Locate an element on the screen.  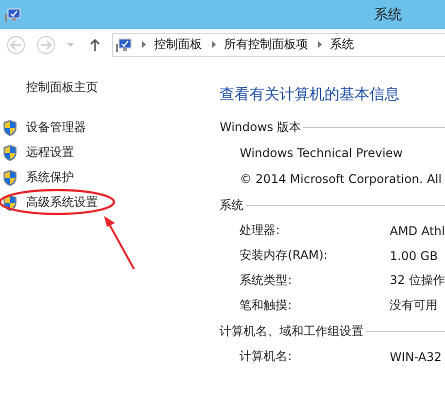
breadcrumb: 系统 is located at coordinates (342, 44).